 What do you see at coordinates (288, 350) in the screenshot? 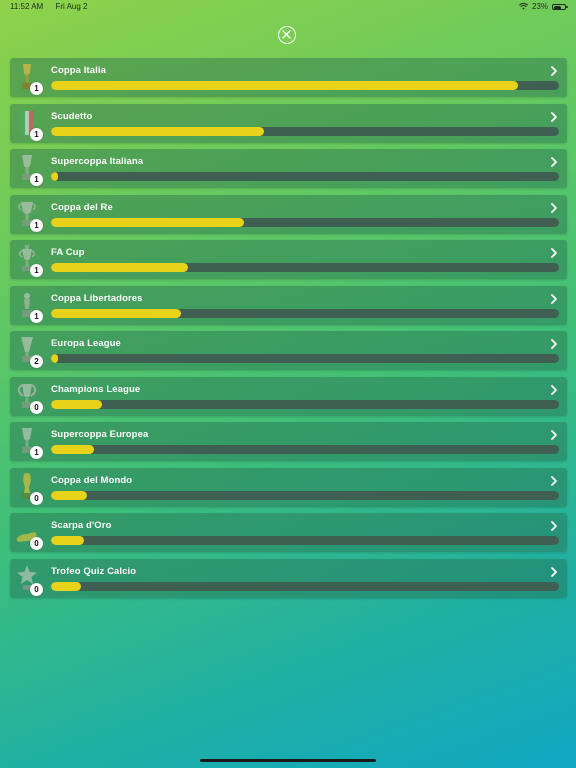
I see `trophy-row-europa-league: 2 Europa League` at bounding box center [288, 350].